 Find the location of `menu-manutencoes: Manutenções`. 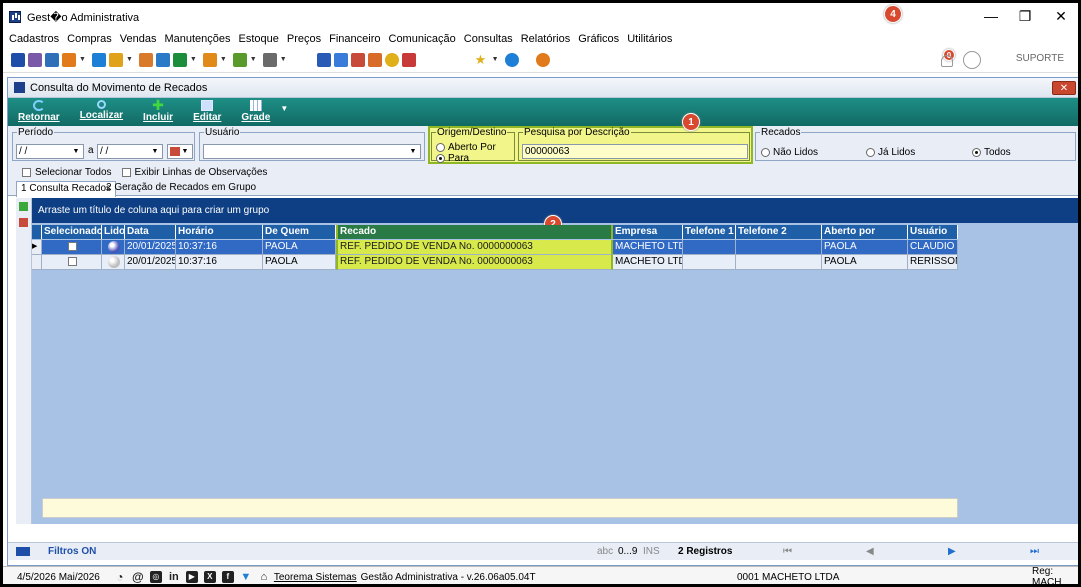

menu-manutencoes: Manutenções is located at coordinates (197, 39).